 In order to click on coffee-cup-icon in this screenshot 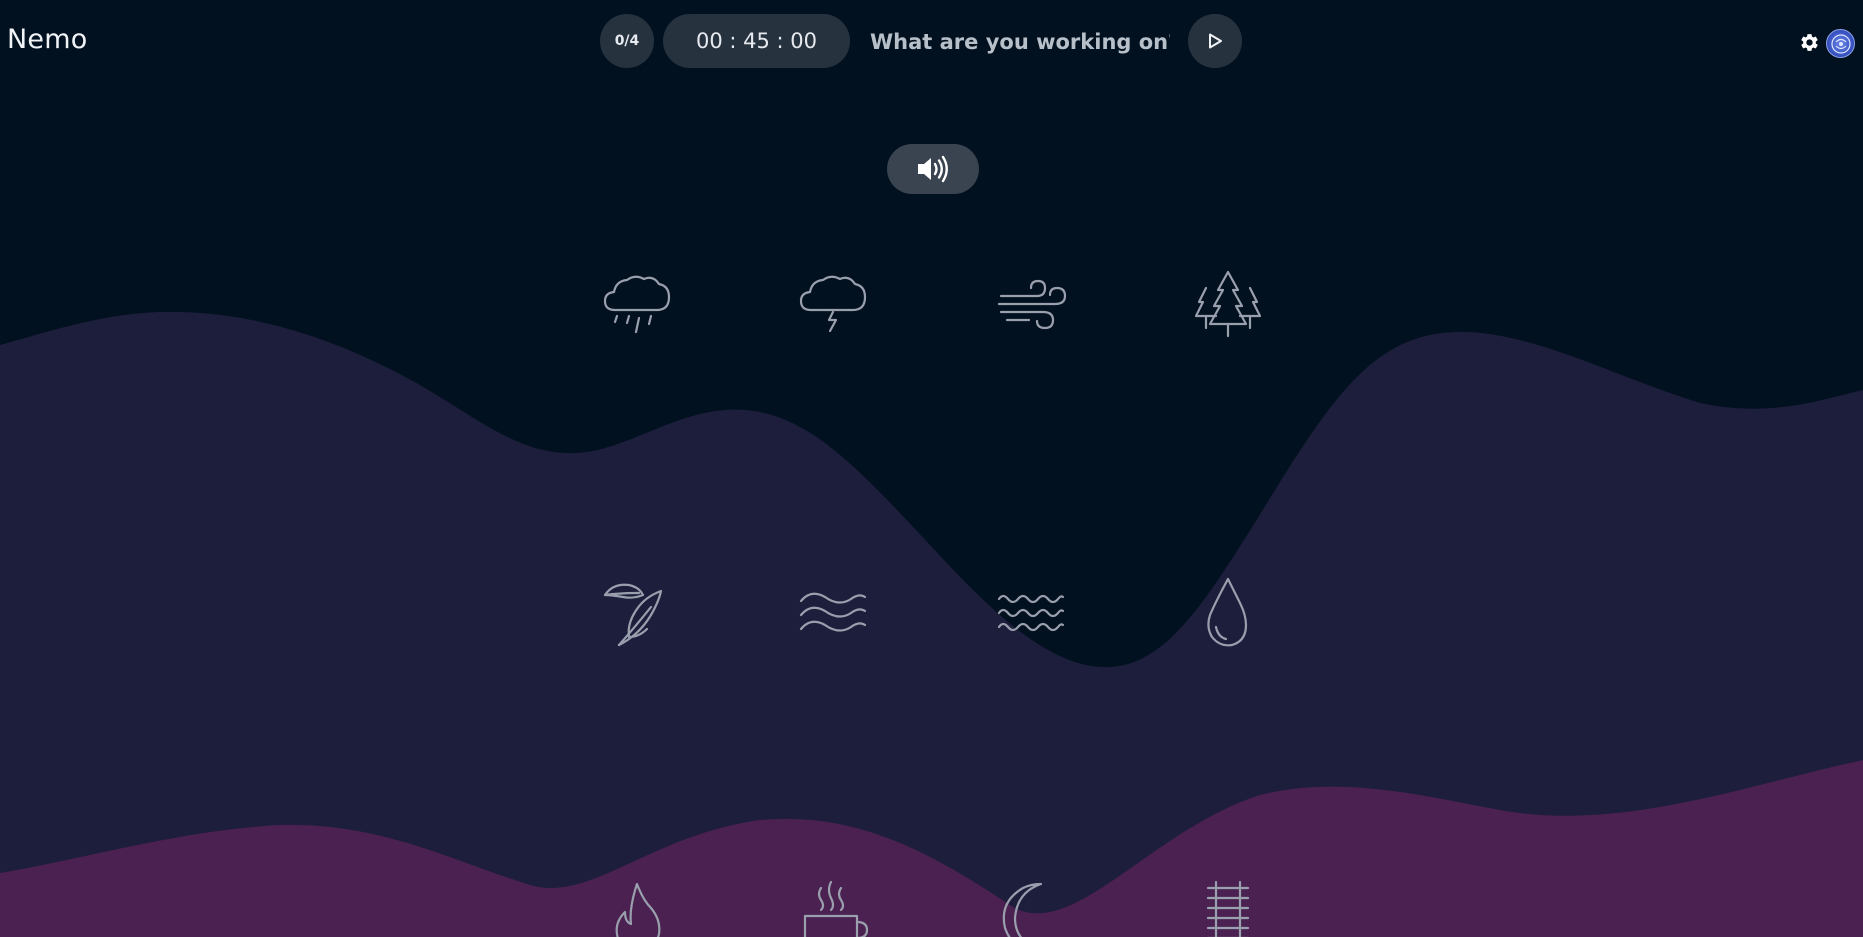, I will do `click(836, 908)`.